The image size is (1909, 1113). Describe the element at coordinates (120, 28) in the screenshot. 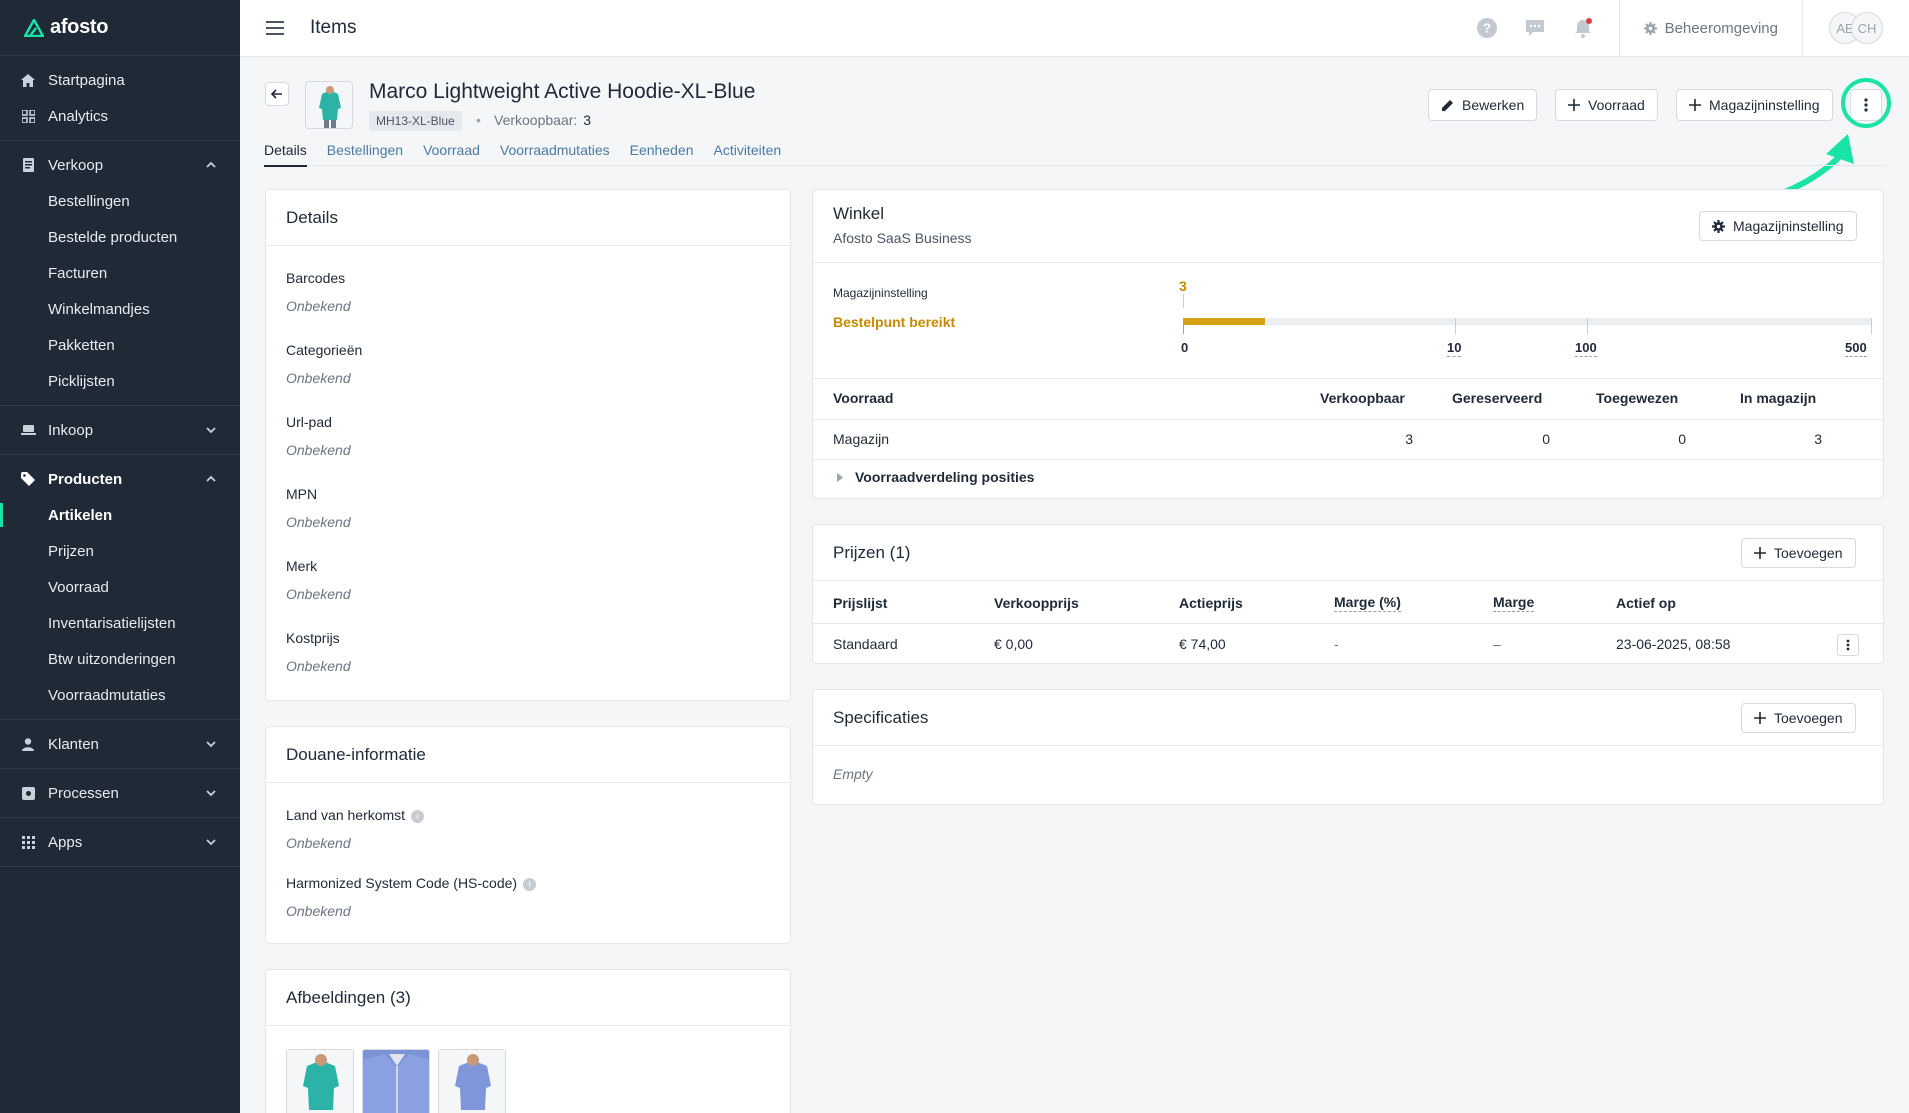

I see `logo: afosto` at that location.